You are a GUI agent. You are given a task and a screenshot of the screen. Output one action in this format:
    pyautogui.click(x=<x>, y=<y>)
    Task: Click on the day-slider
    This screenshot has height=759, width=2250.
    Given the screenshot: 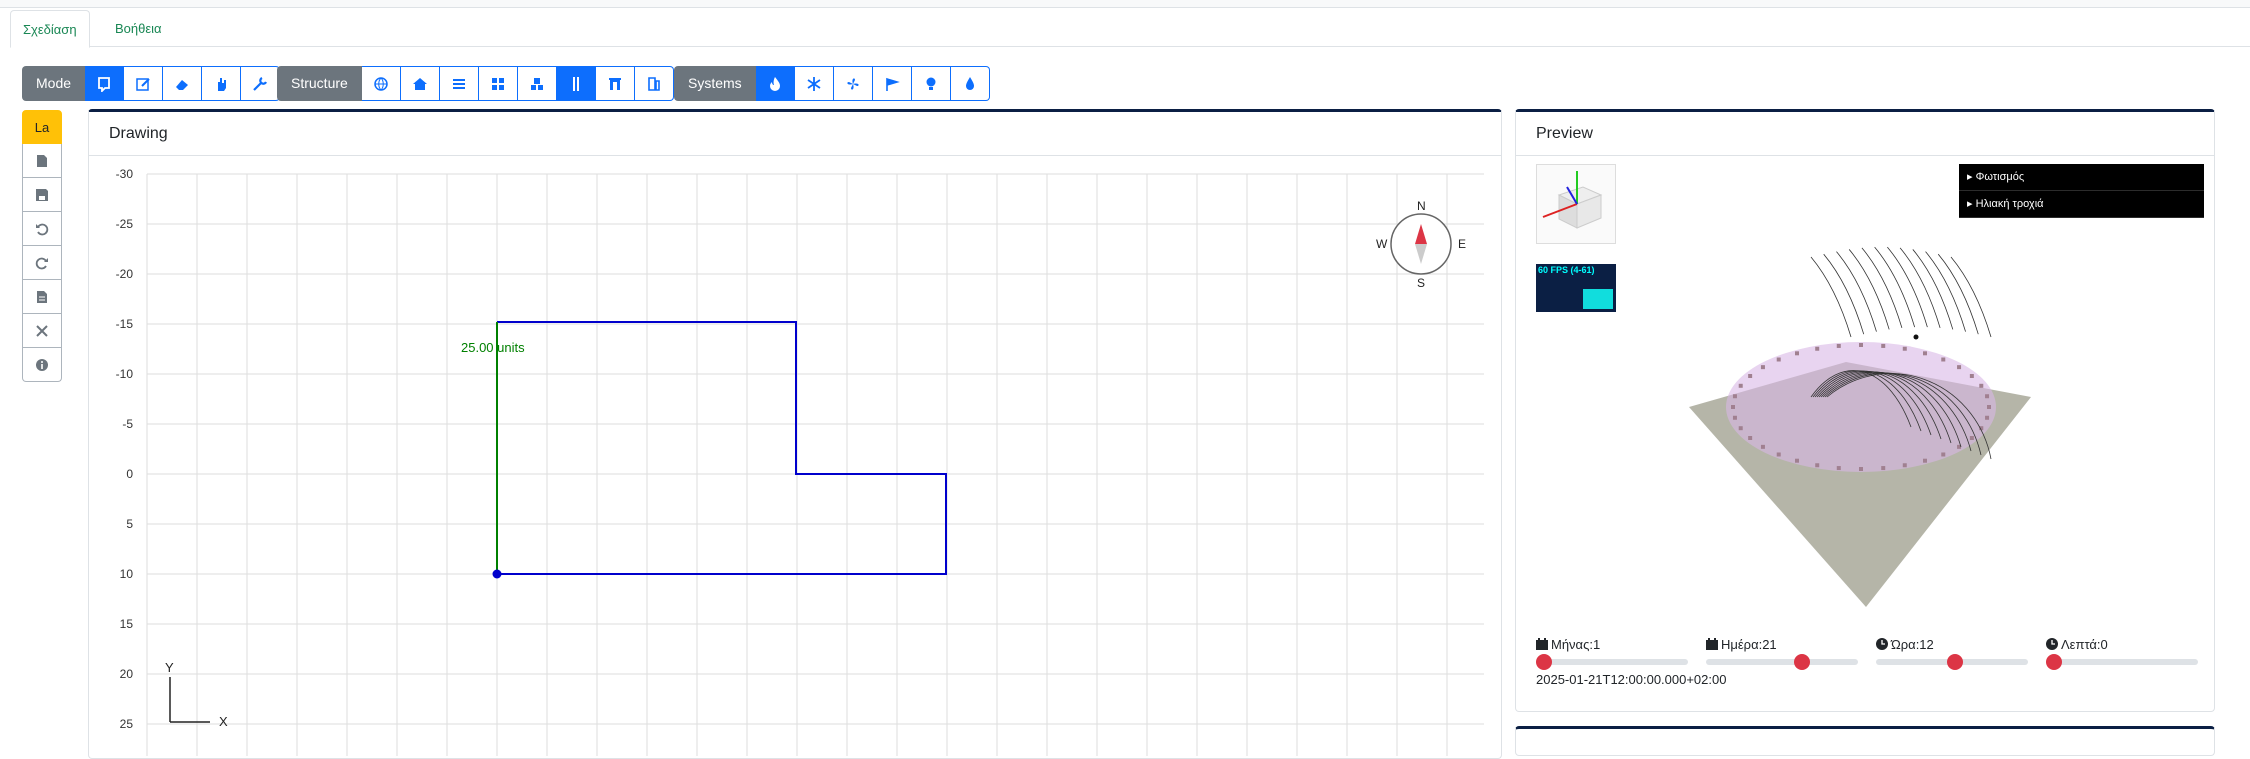 What is the action you would take?
    pyautogui.click(x=1782, y=662)
    